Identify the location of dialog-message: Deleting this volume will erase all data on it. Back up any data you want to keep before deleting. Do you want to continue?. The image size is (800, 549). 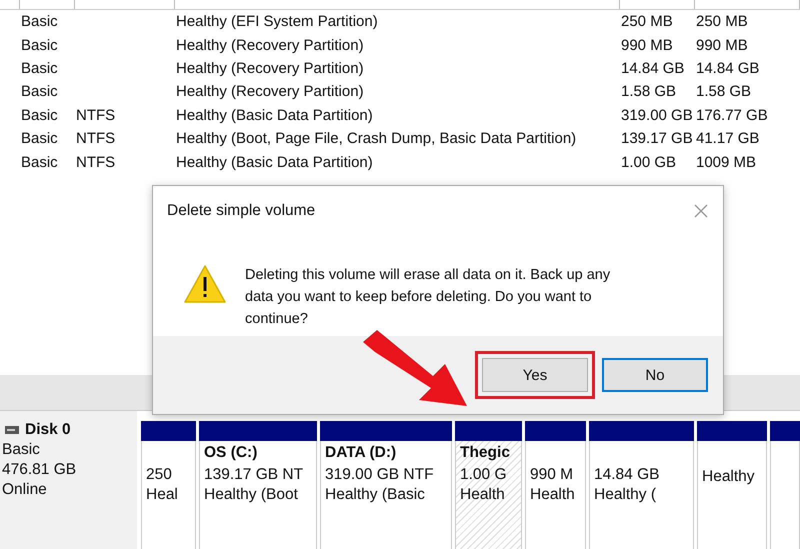
(428, 297).